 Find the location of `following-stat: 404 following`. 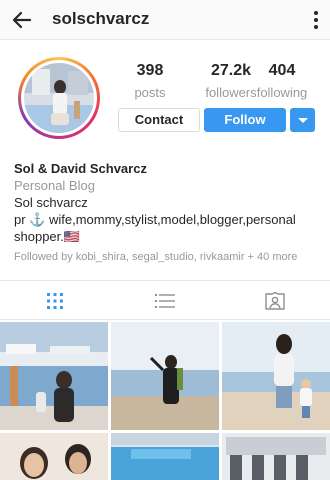

following-stat: 404 following is located at coordinates (282, 81).